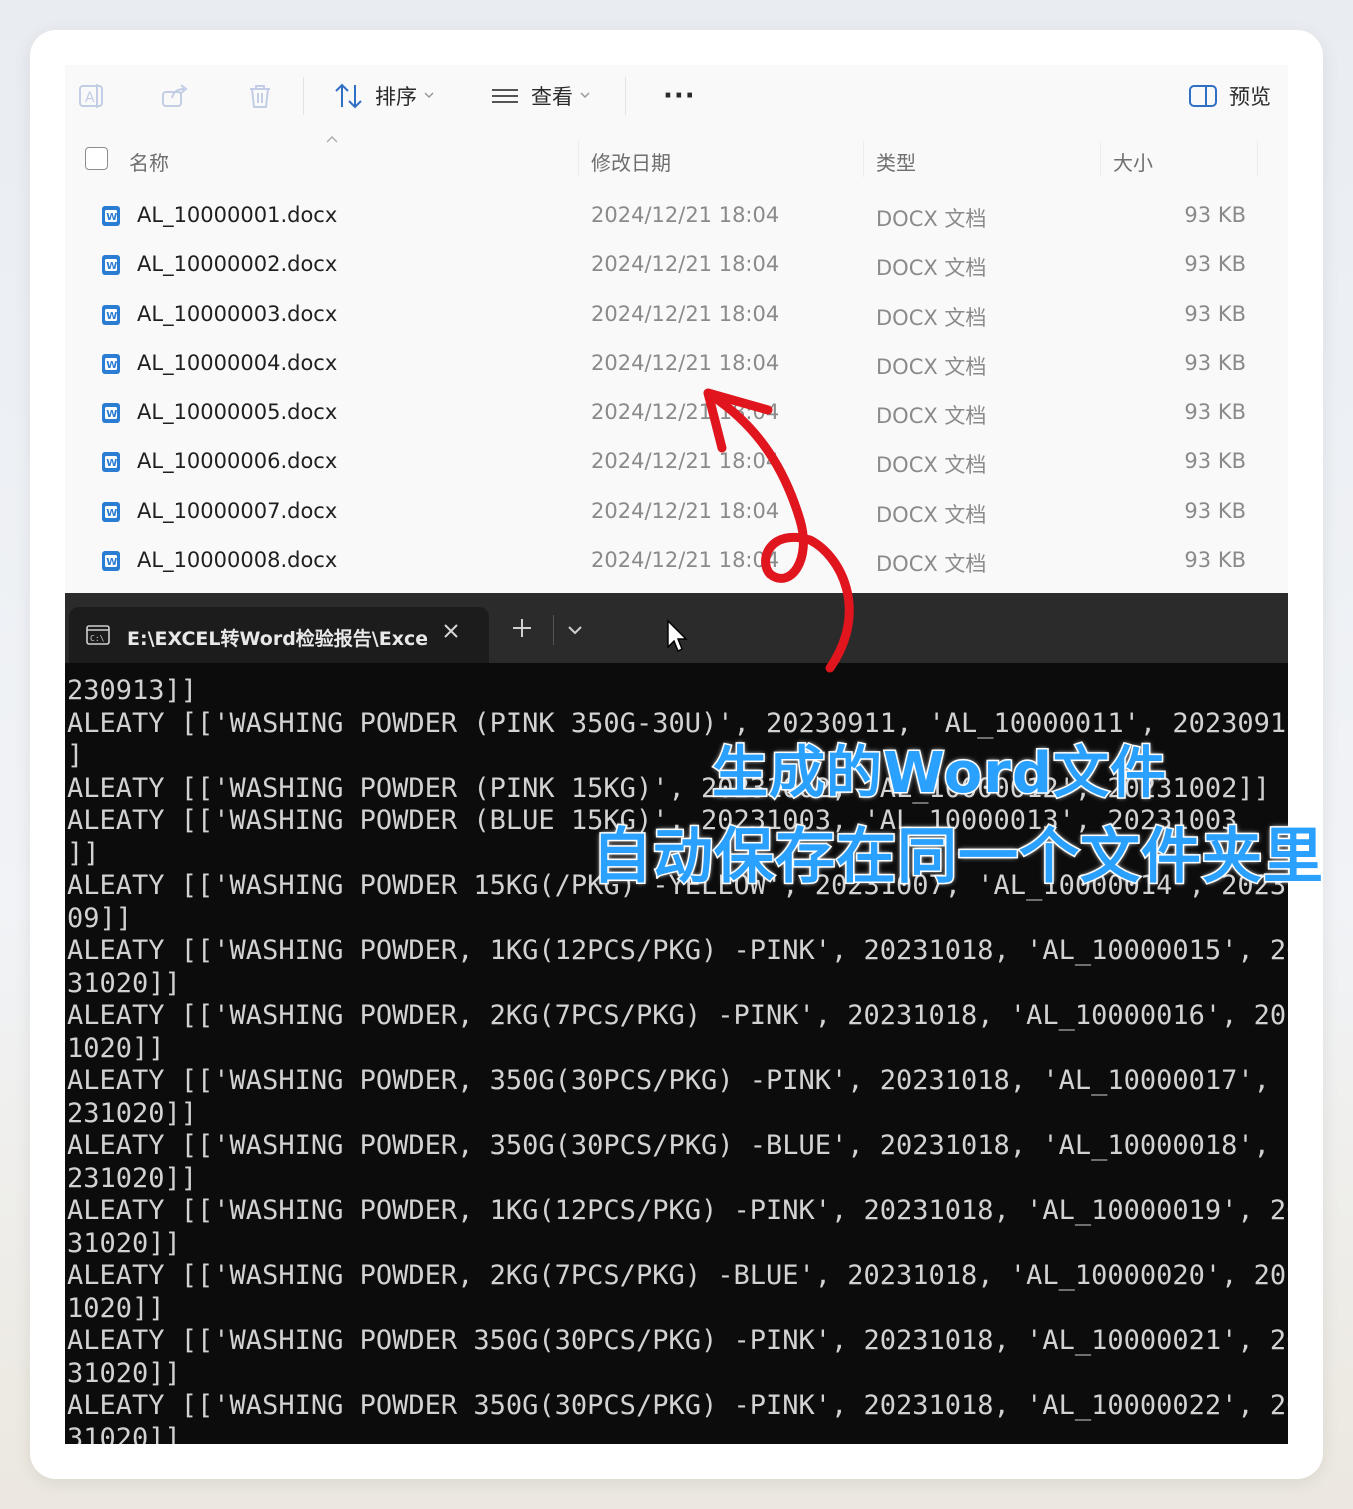 This screenshot has width=1353, height=1509. I want to click on mouse-cursor-icon, so click(677, 638).